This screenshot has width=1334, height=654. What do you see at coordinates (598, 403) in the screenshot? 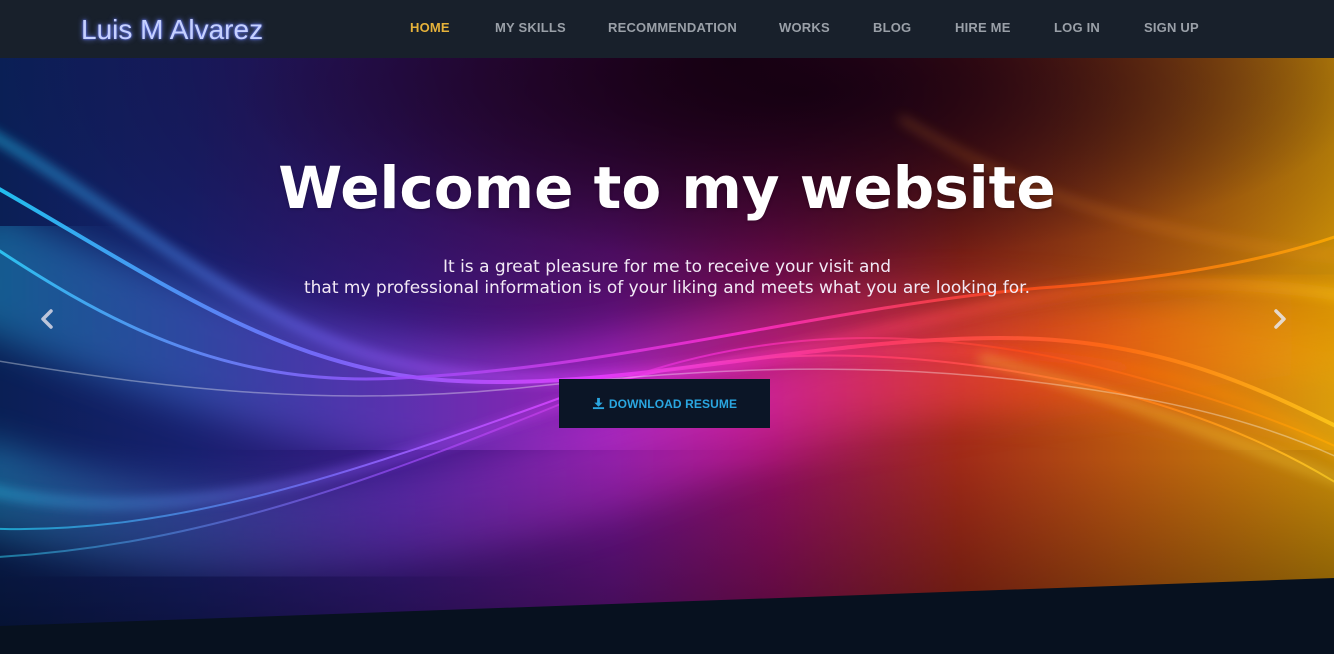
I see `download-icon` at bounding box center [598, 403].